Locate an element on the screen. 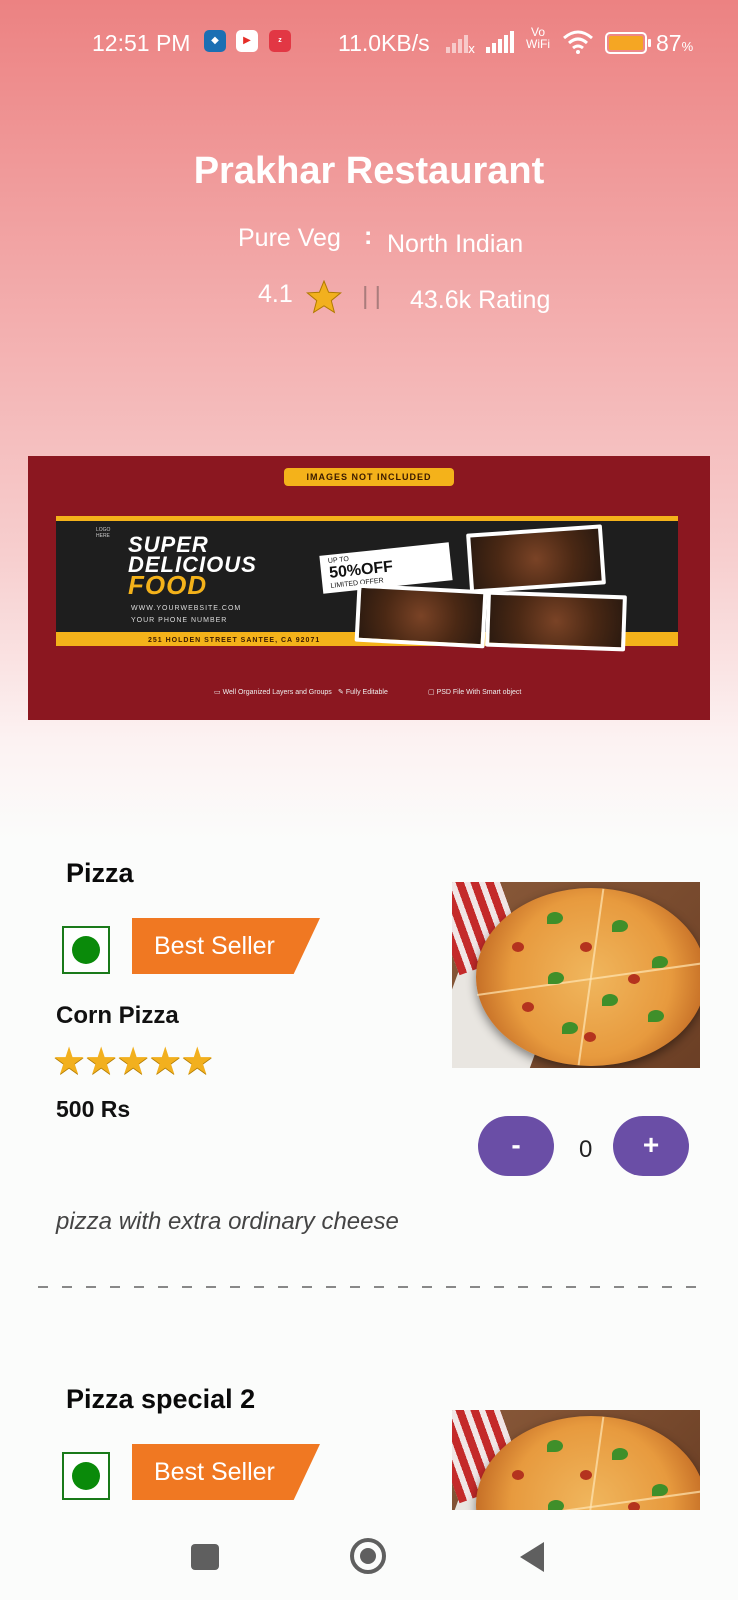 The height and width of the screenshot is (1600, 738). item-name: Corn Pizza is located at coordinates (117, 1015).